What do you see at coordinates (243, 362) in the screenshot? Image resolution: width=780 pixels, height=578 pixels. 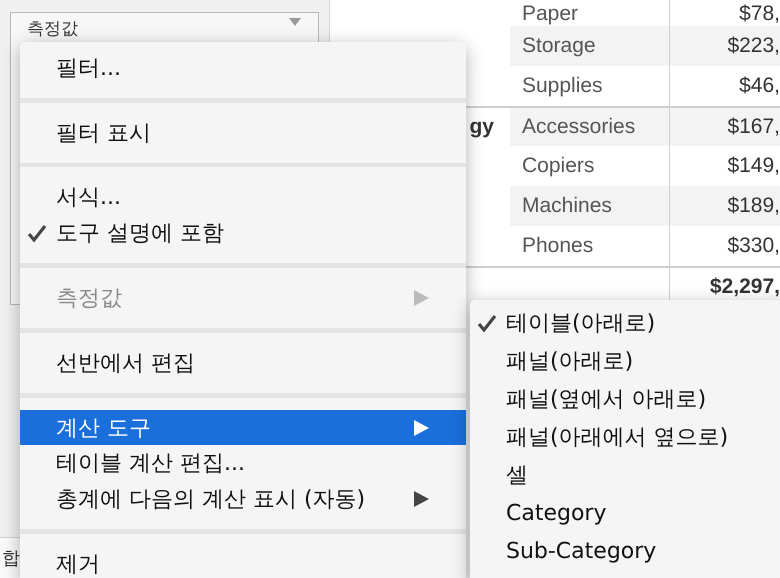 I see `menu-item: 선반에서 편집` at bounding box center [243, 362].